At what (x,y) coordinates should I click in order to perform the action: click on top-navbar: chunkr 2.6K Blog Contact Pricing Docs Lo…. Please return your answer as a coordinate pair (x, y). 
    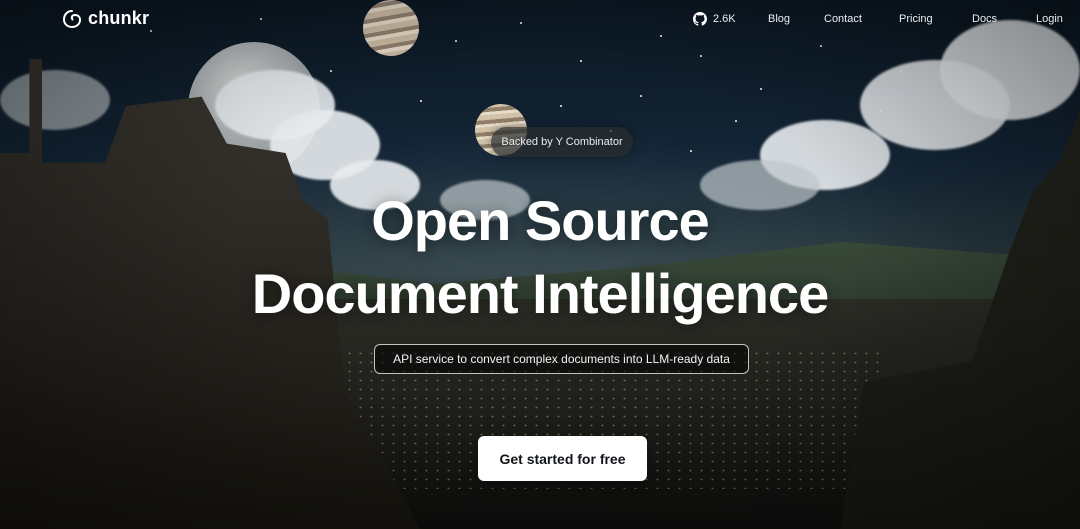
    Looking at the image, I should click on (540, 20).